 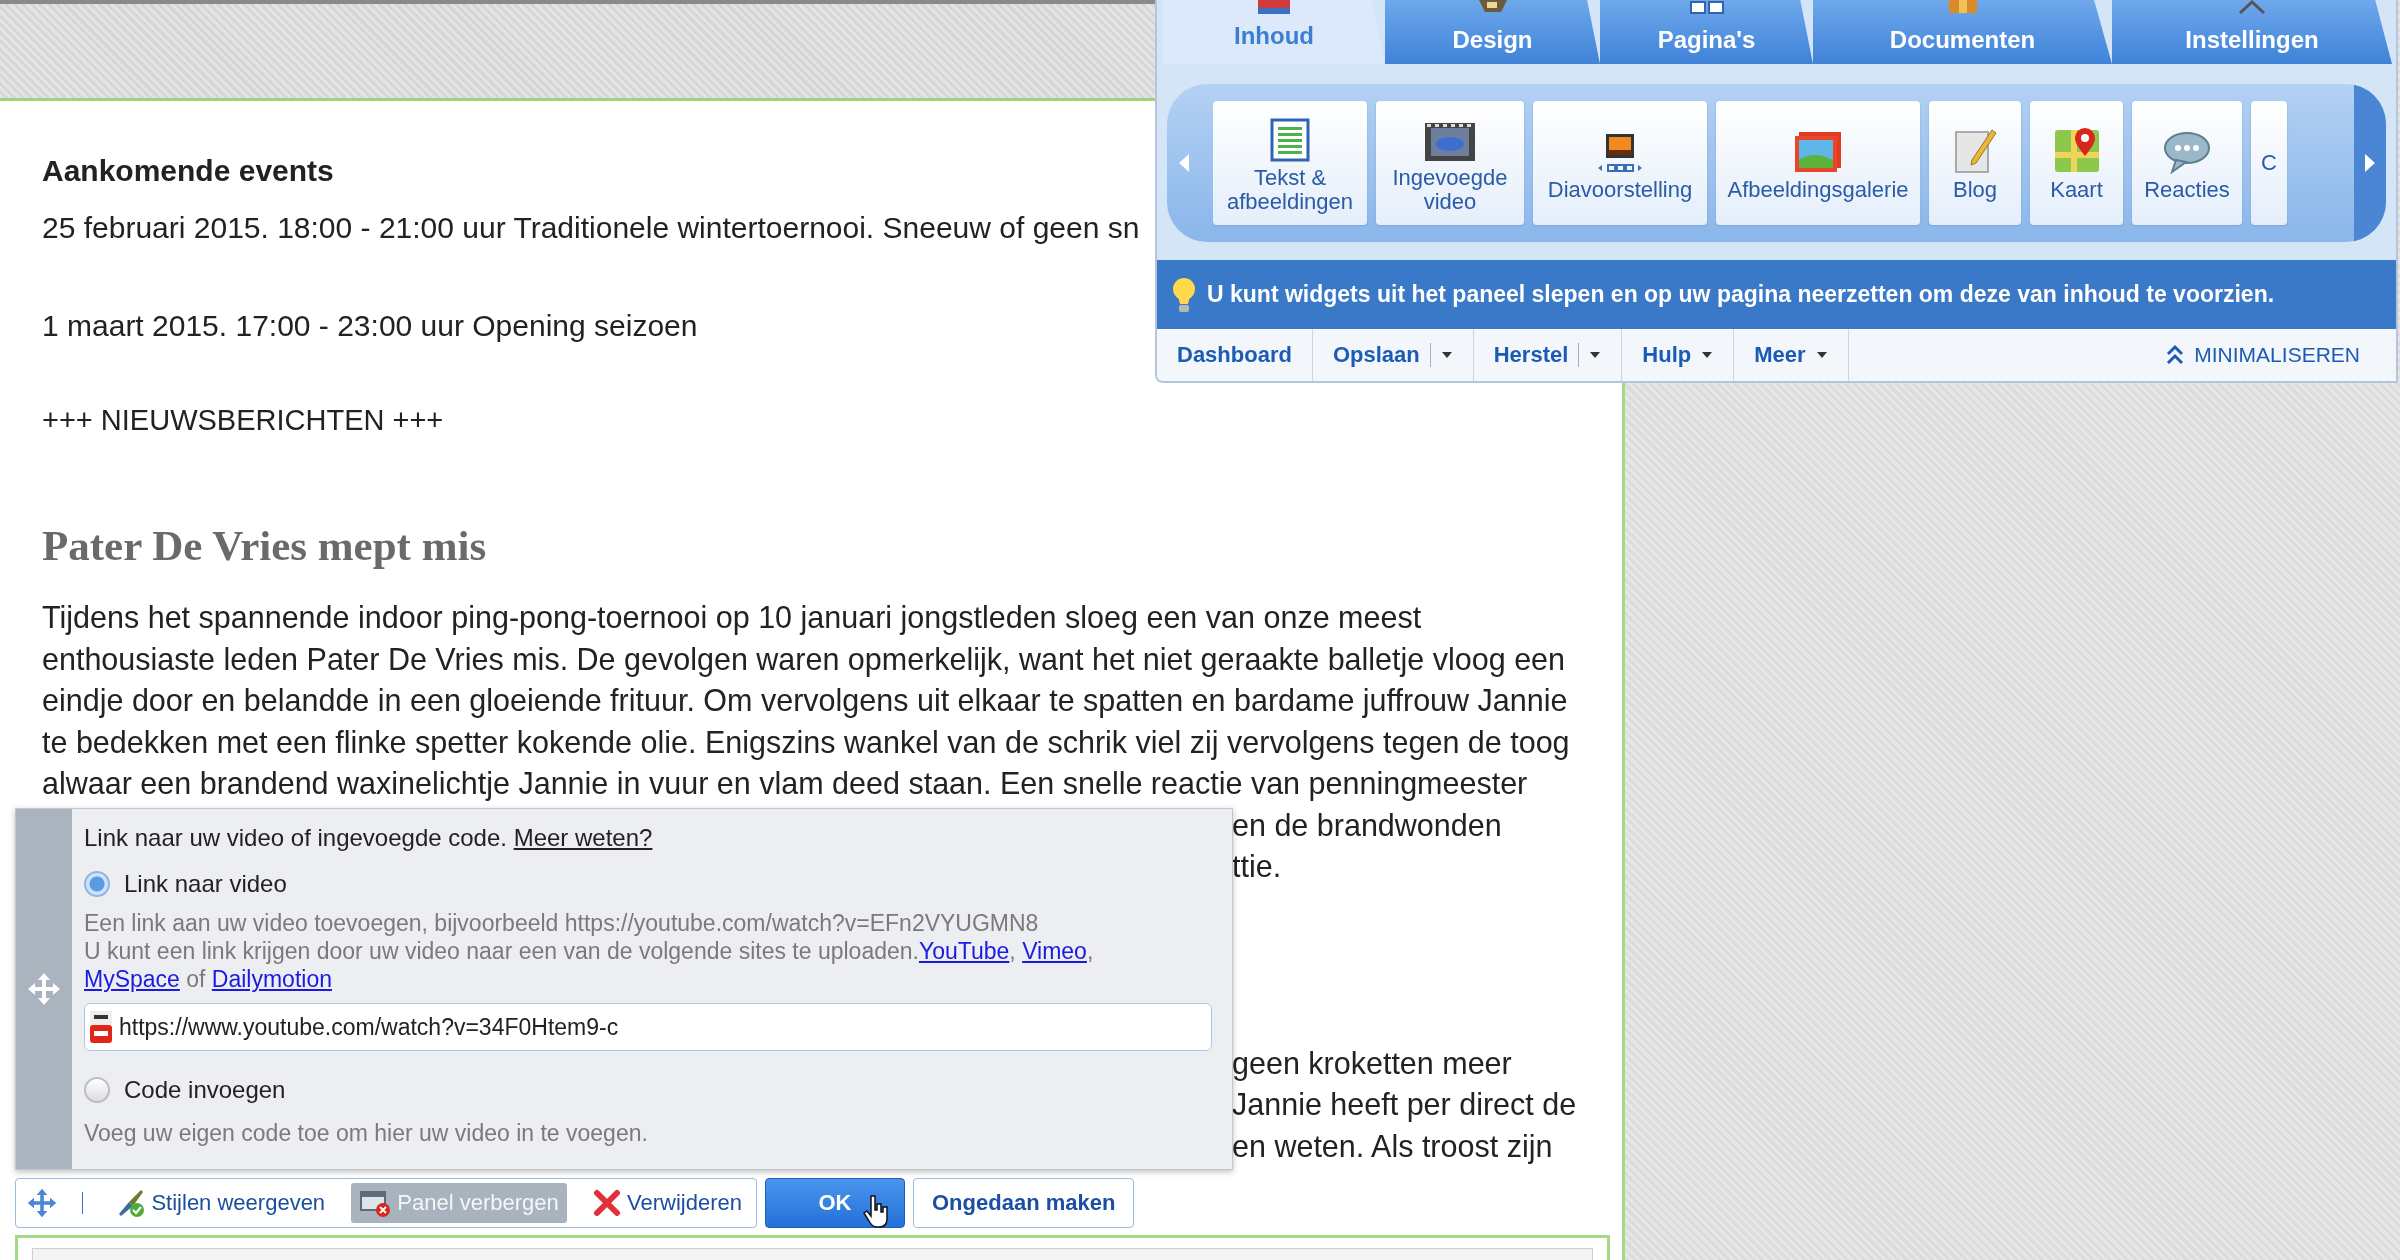 What do you see at coordinates (264, 546) in the screenshot?
I see `article-title: Pater De Vries mept mis` at bounding box center [264, 546].